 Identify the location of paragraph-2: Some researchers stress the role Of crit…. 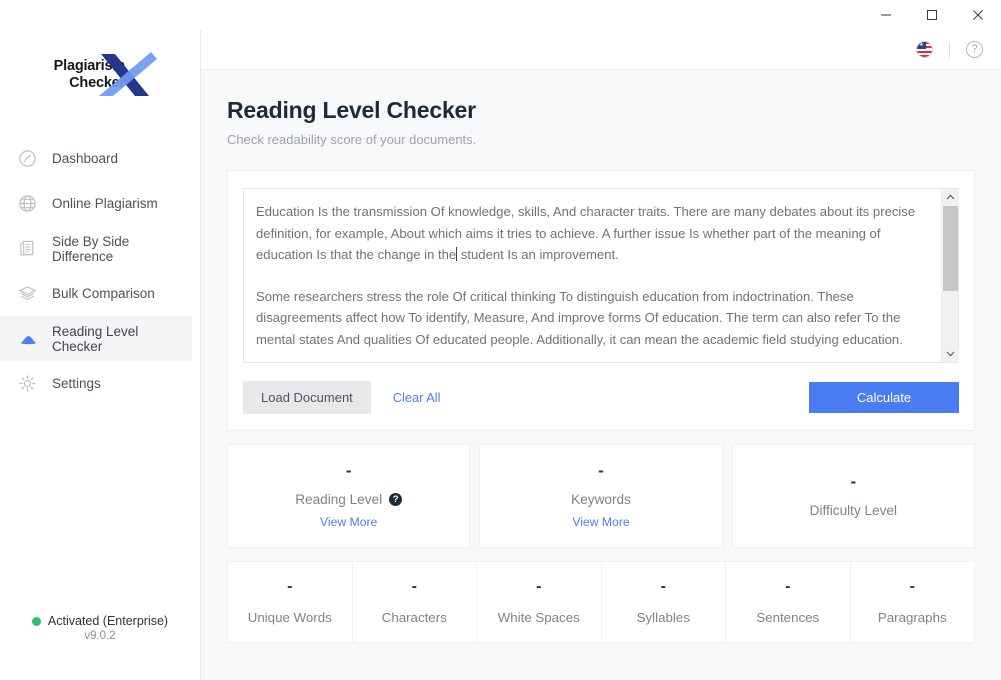
(579, 317).